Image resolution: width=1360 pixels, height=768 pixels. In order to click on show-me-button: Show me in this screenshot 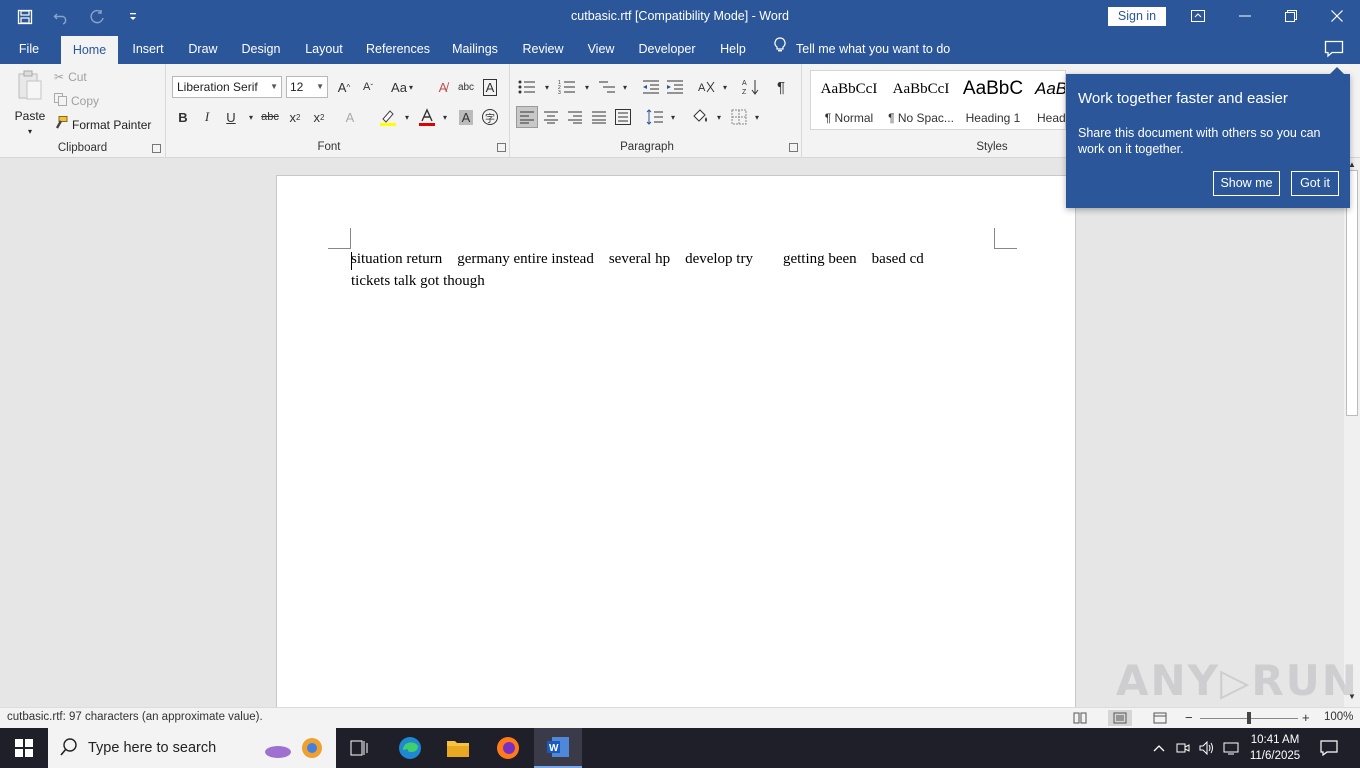, I will do `click(1246, 183)`.